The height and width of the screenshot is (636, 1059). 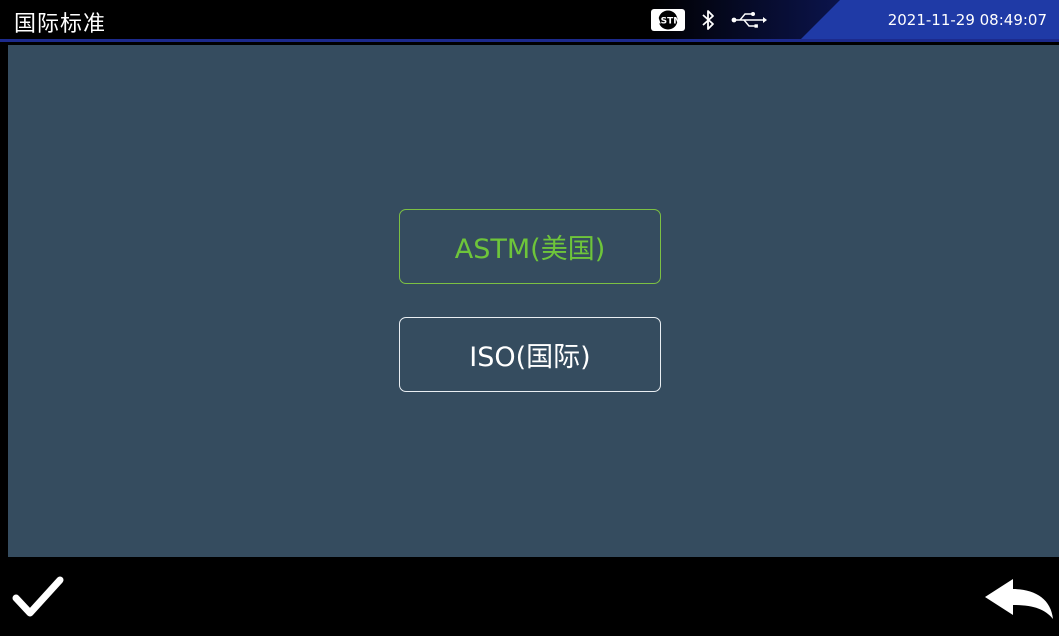 I want to click on bluetooth-icon, so click(x=708, y=20).